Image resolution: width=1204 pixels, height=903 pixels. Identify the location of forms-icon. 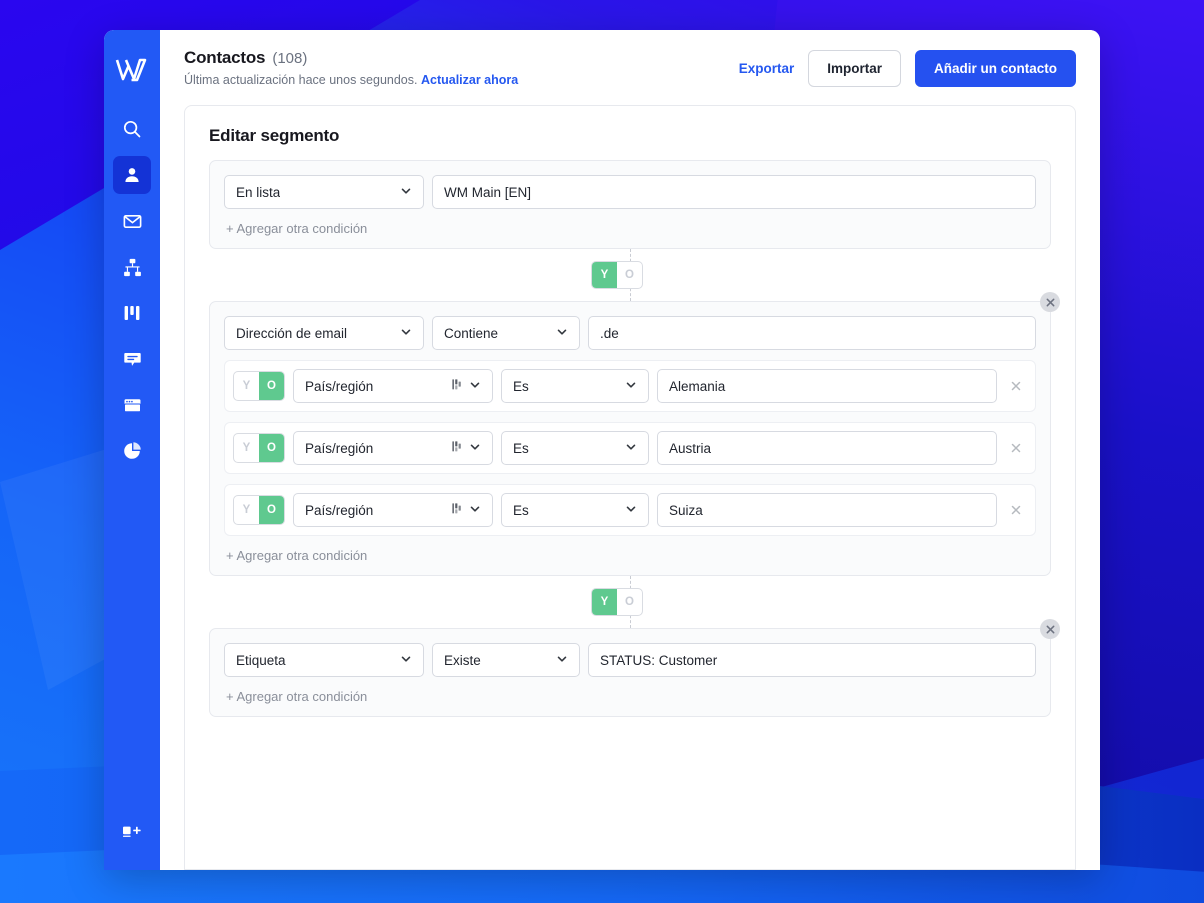
(132, 405).